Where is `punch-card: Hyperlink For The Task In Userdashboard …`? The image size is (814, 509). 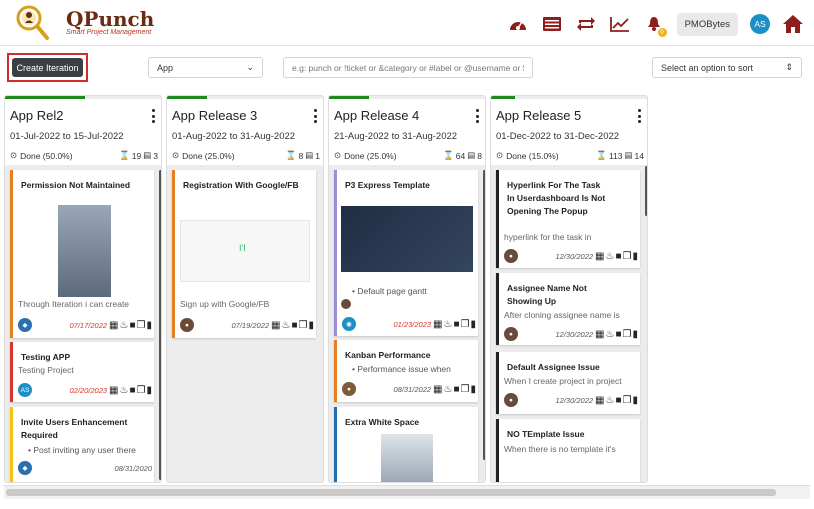 punch-card: Hyperlink For The Task In Userdashboard … is located at coordinates (568, 219).